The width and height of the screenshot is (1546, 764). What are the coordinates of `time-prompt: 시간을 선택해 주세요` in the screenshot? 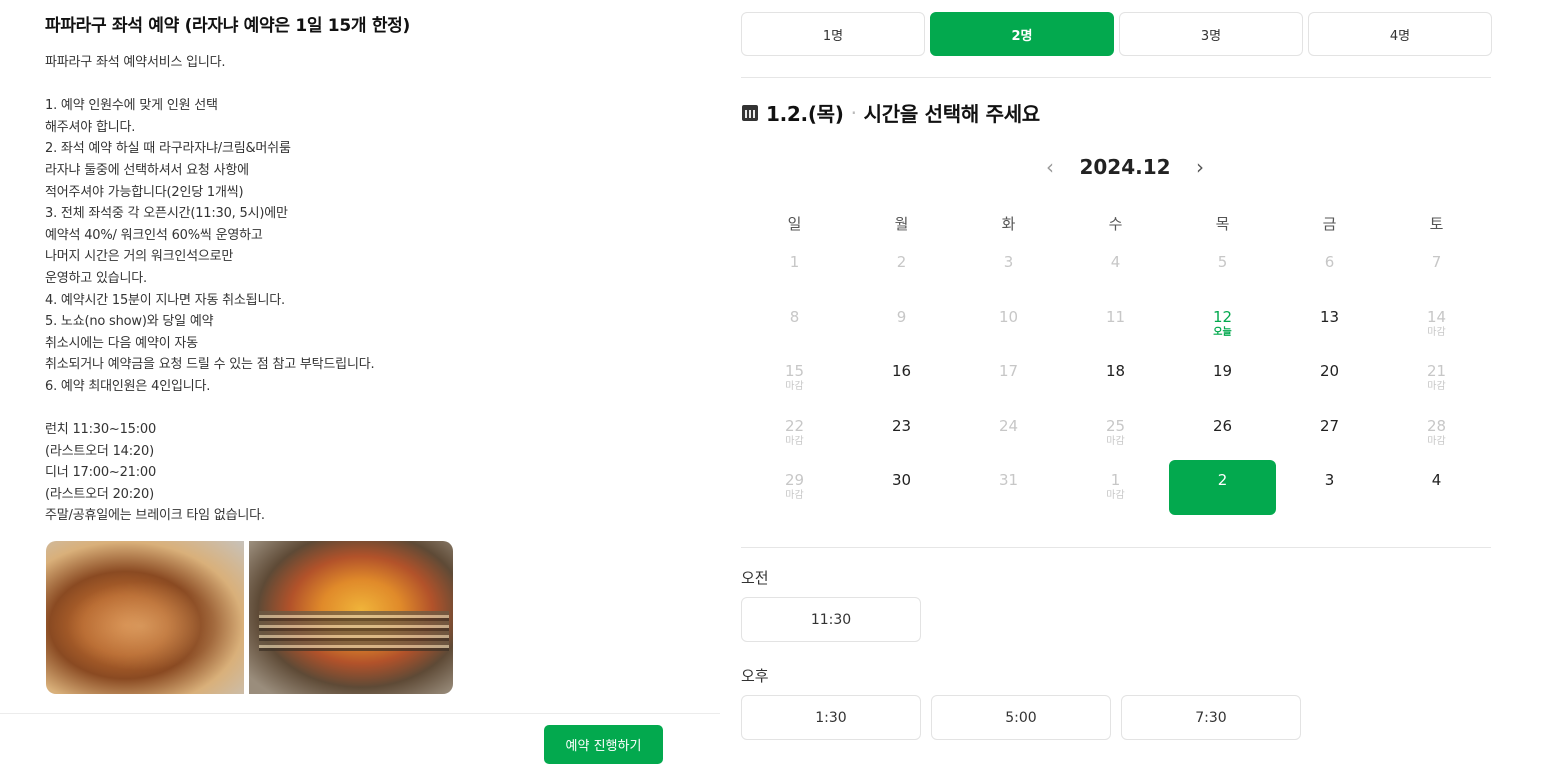 It's located at (952, 114).